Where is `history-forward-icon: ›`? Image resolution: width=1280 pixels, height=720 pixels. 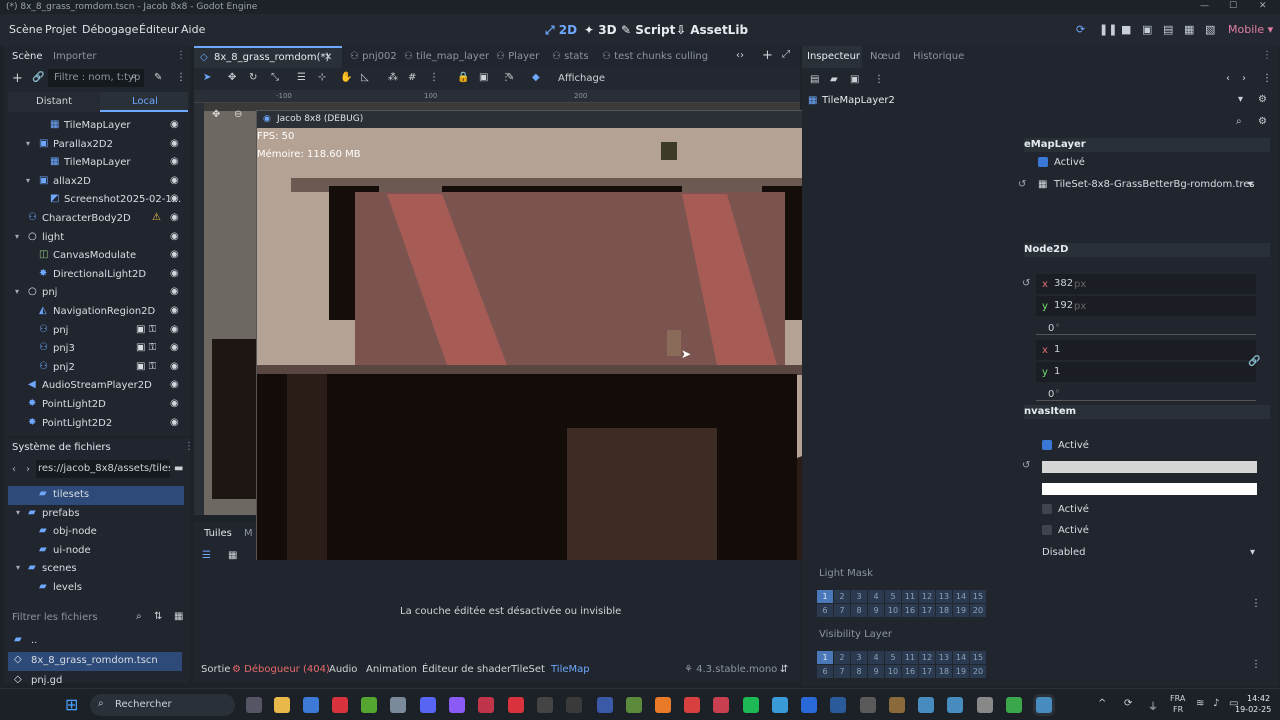 history-forward-icon: › is located at coordinates (1244, 78).